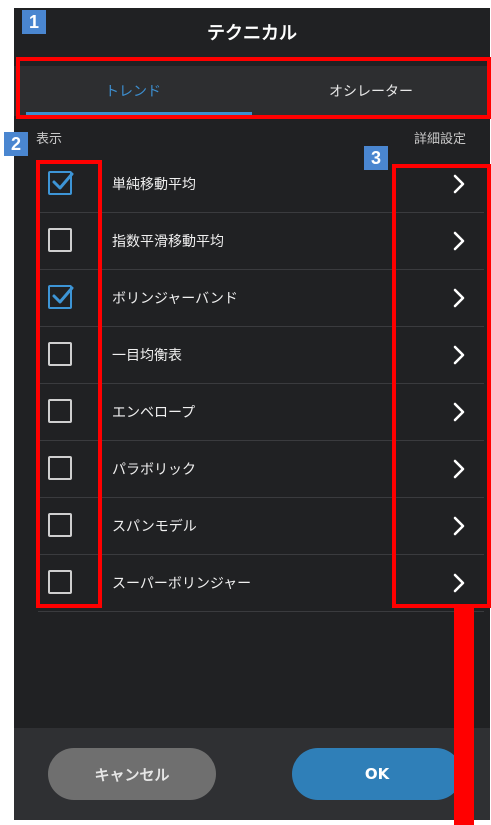 The width and height of the screenshot is (491, 825). Describe the element at coordinates (34, 22) in the screenshot. I see `annotation-marker-1: 1` at that location.